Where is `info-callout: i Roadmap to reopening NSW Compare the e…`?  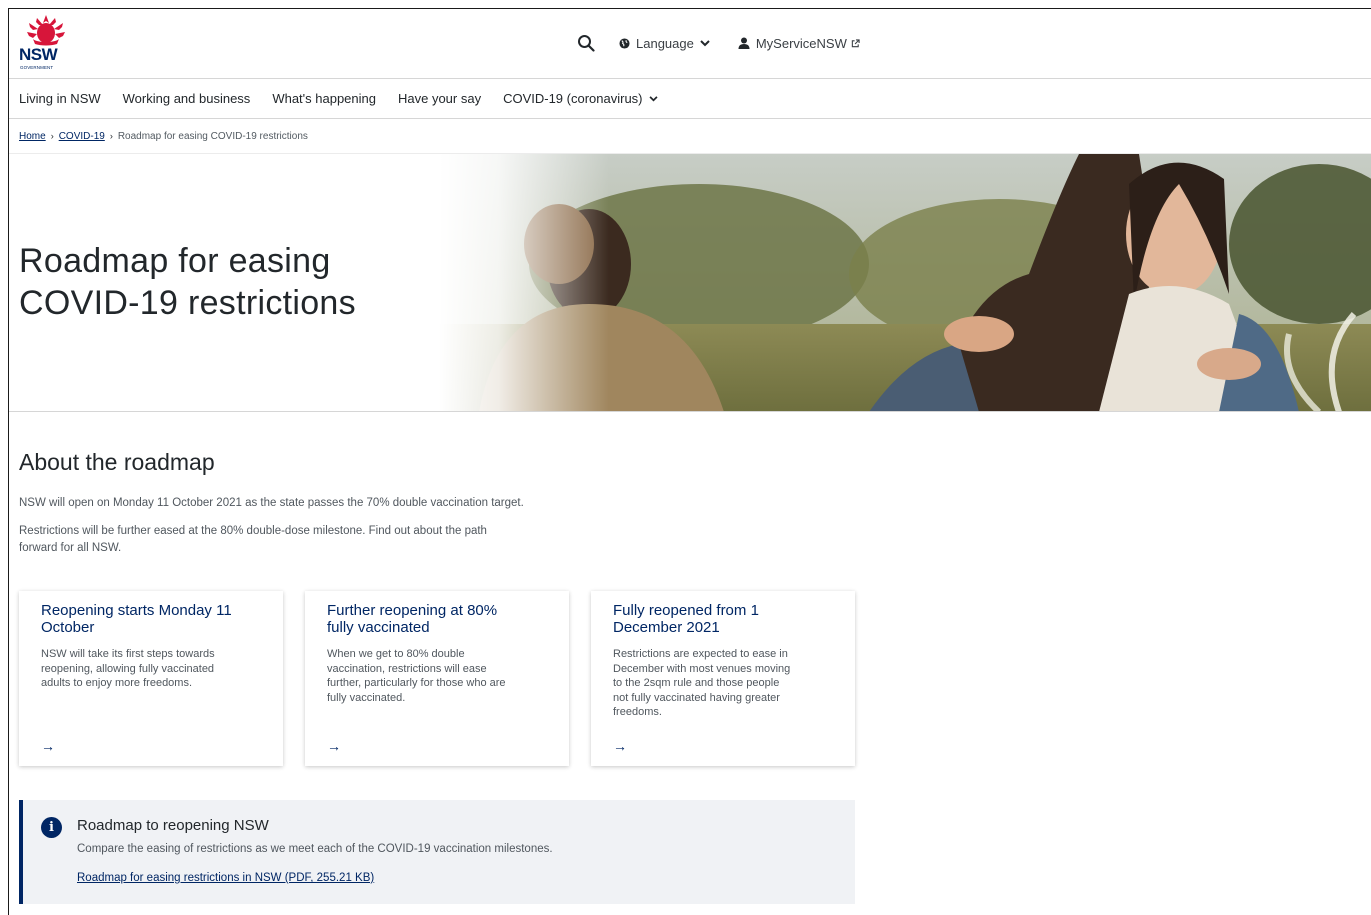
info-callout: i Roadmap to reopening NSW Compare the e… is located at coordinates (437, 852).